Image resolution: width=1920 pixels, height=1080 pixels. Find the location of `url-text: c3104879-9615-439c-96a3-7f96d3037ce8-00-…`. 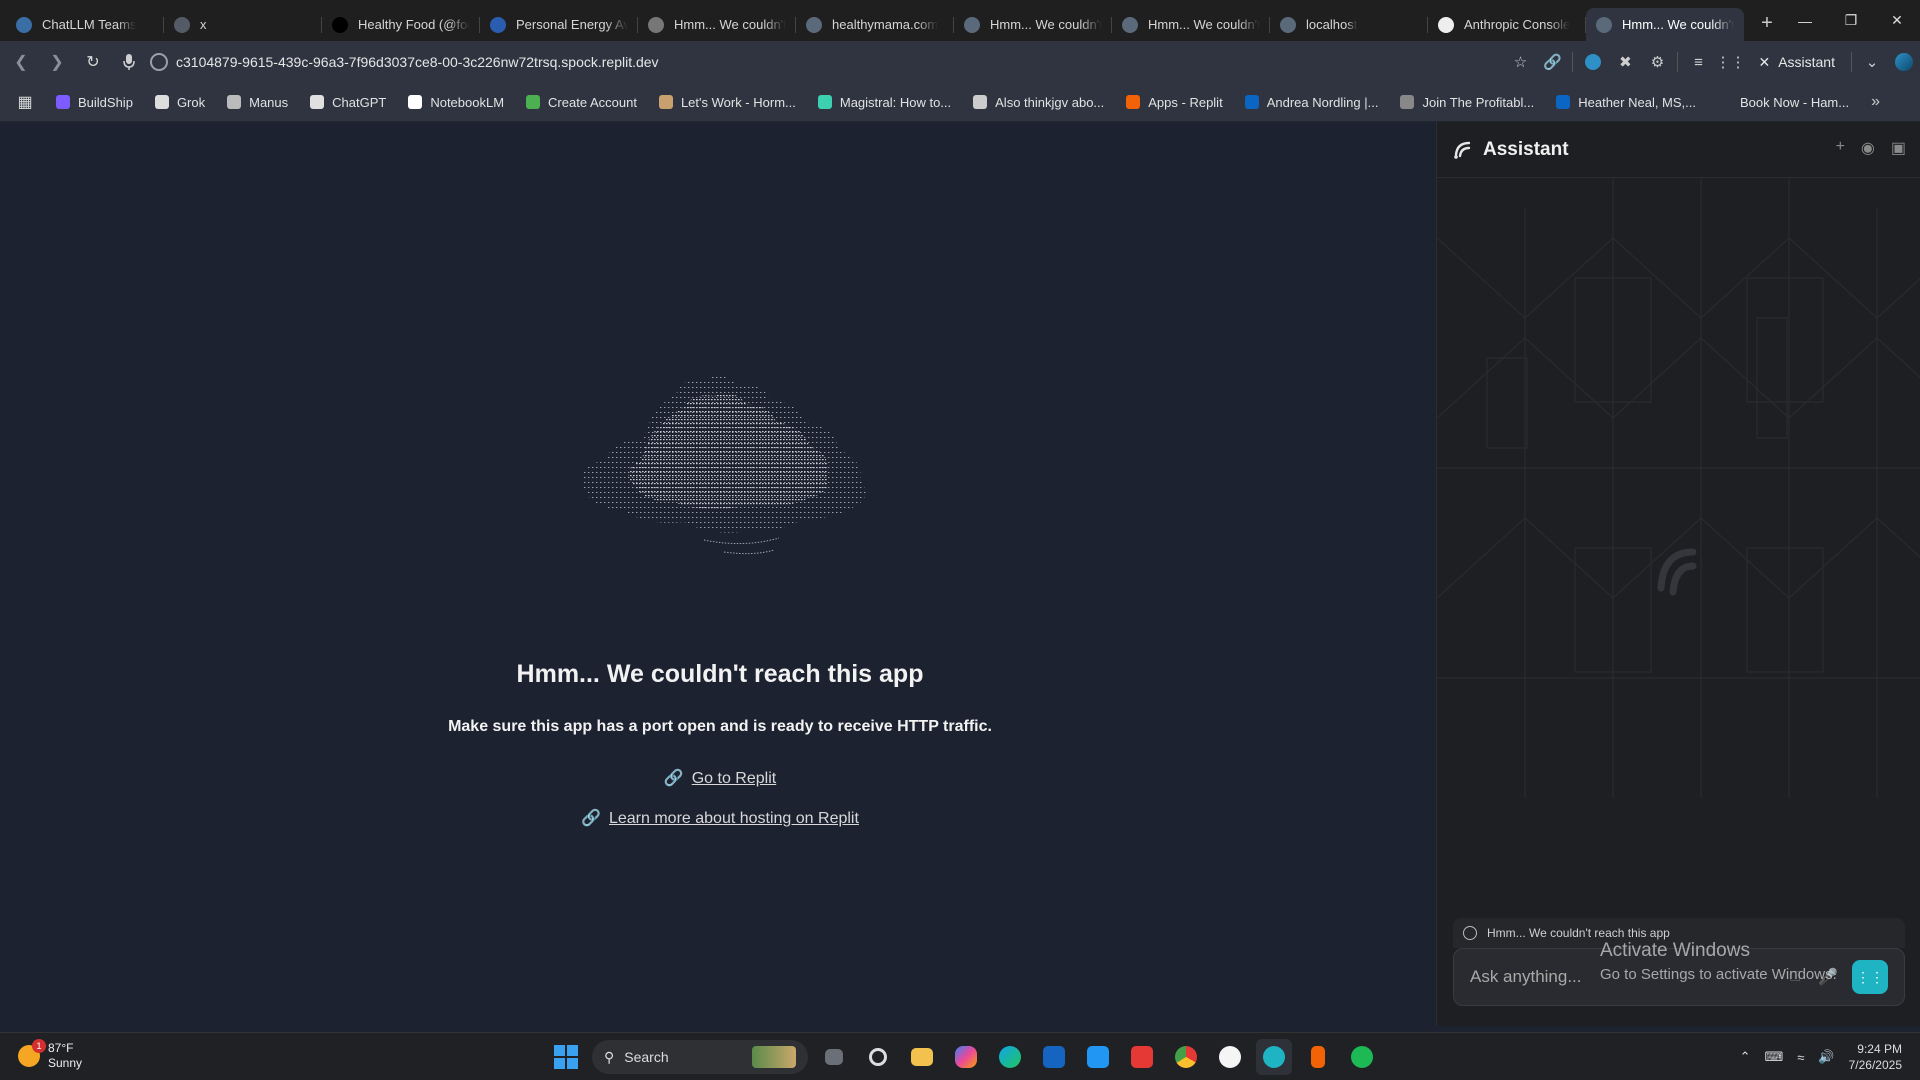

url-text: c3104879-9615-439c-96a3-7f96d3037ce8-00-… is located at coordinates (417, 62).